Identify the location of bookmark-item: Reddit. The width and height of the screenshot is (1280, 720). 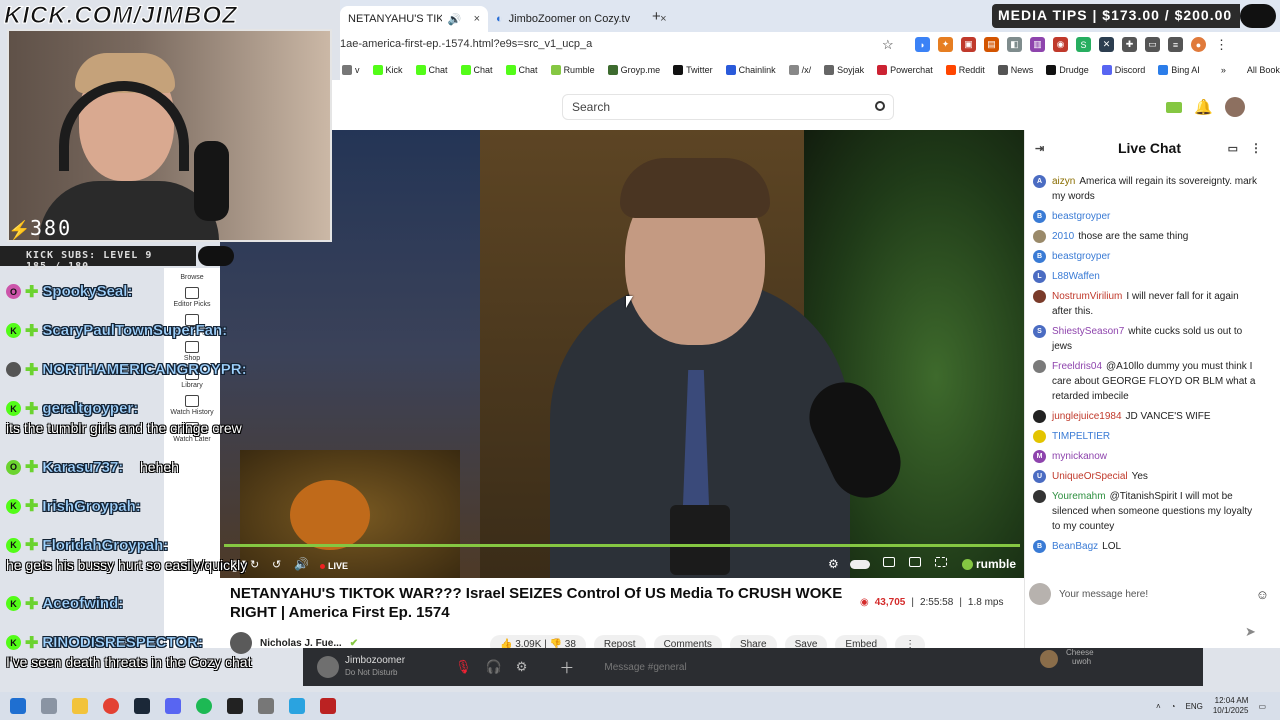
(965, 70).